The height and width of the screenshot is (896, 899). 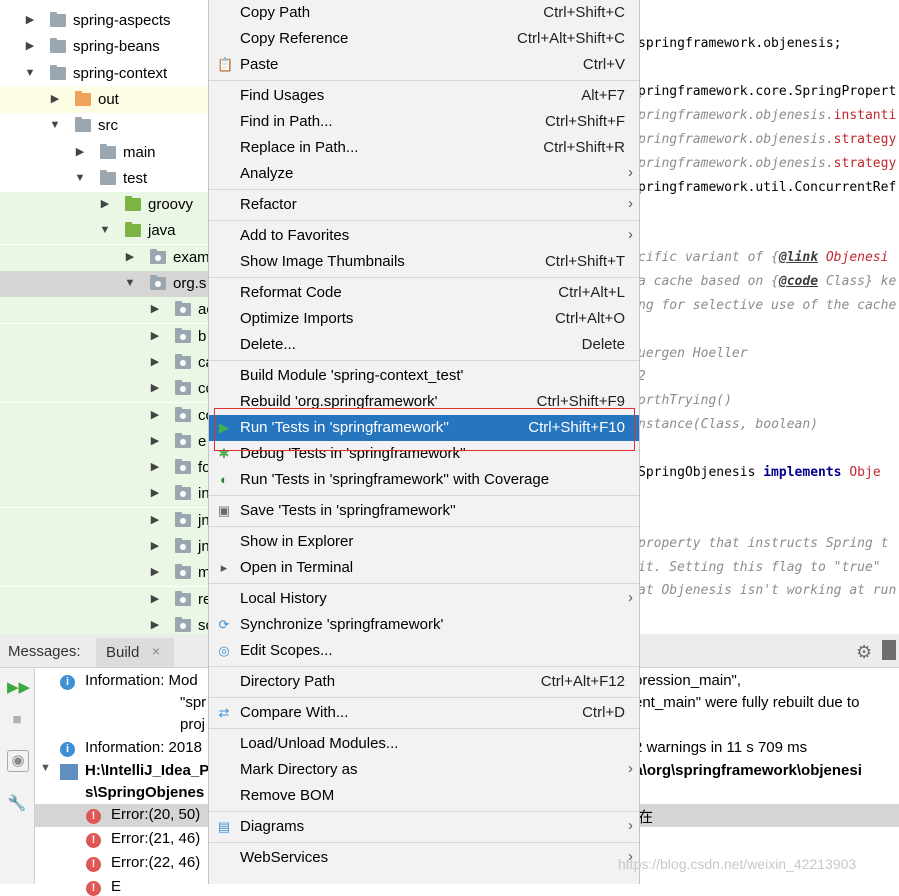 I want to click on menu-item-replace-in-path: Replace in Path... Ctrl+Shift+R, so click(x=424, y=148).